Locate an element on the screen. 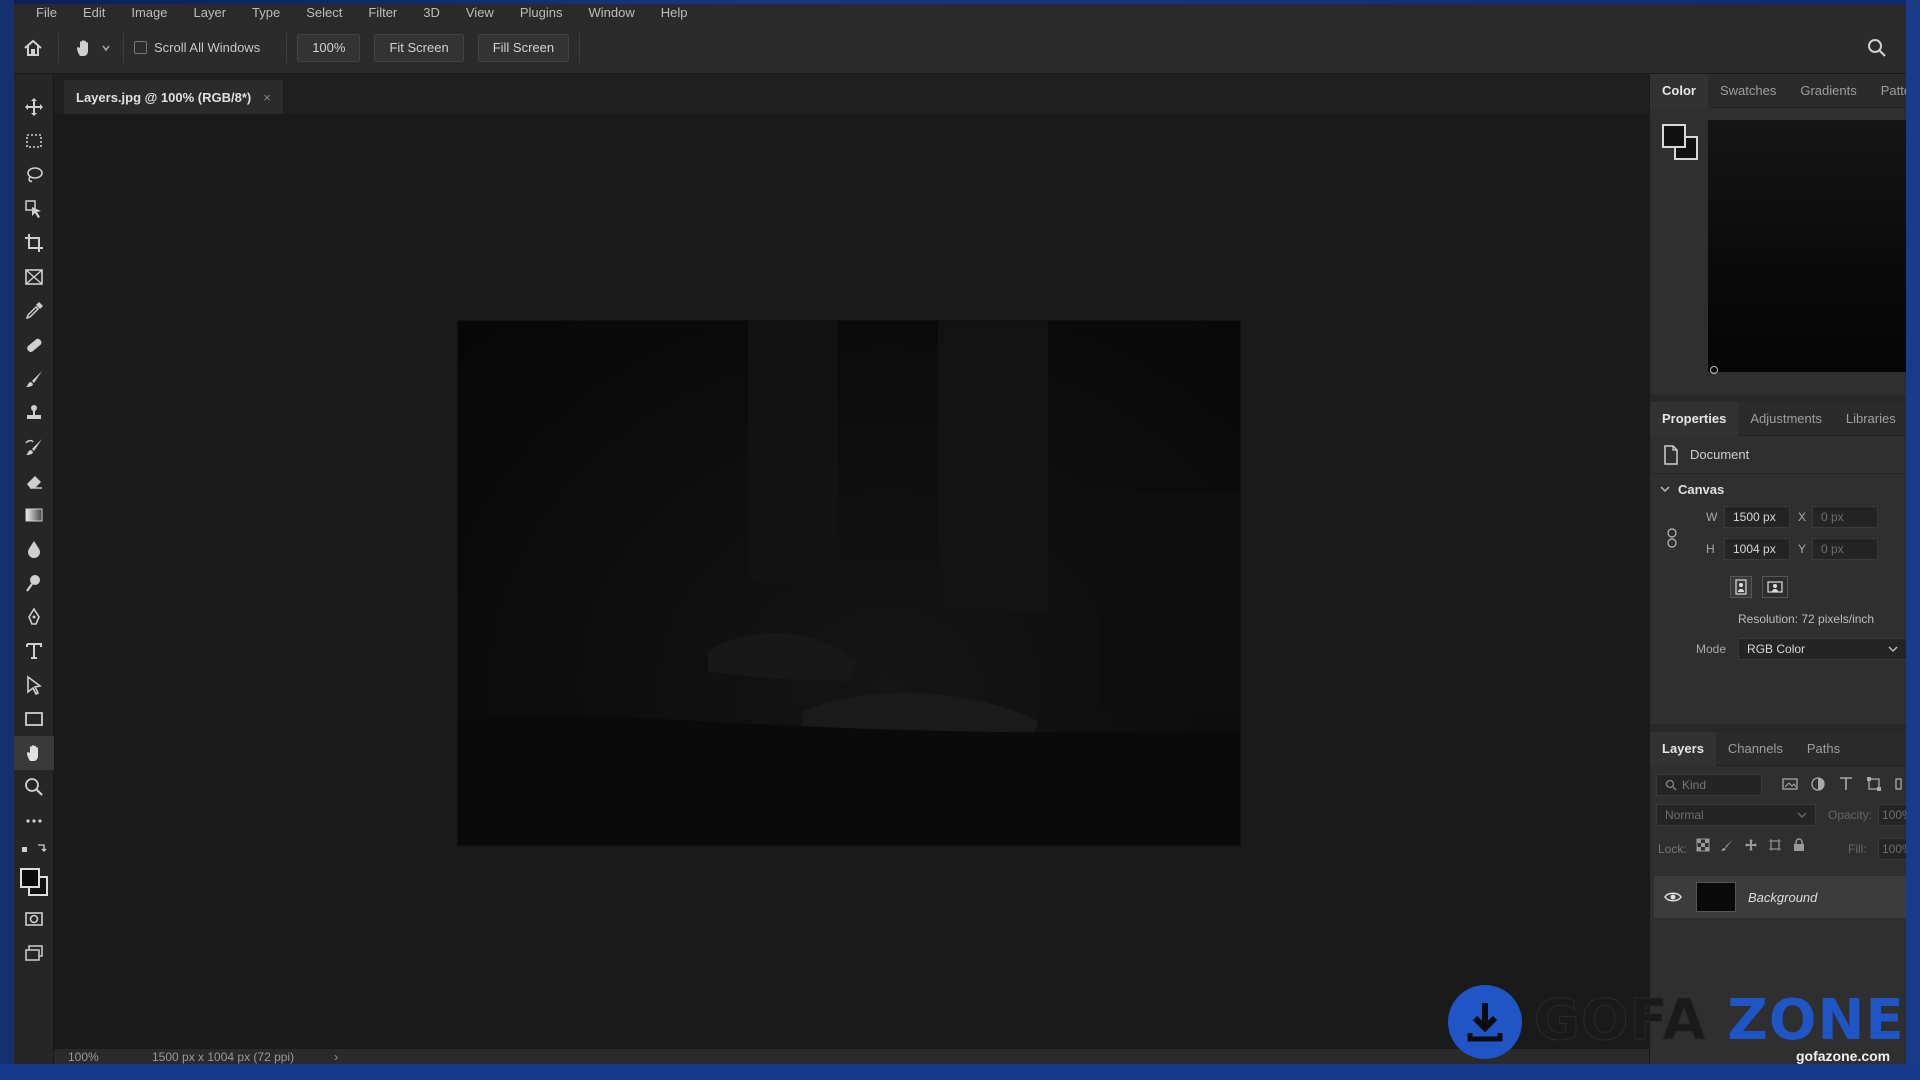 The height and width of the screenshot is (1080, 1920). scroll-all-windows-checkbox: Scroll All Windows is located at coordinates (197, 47).